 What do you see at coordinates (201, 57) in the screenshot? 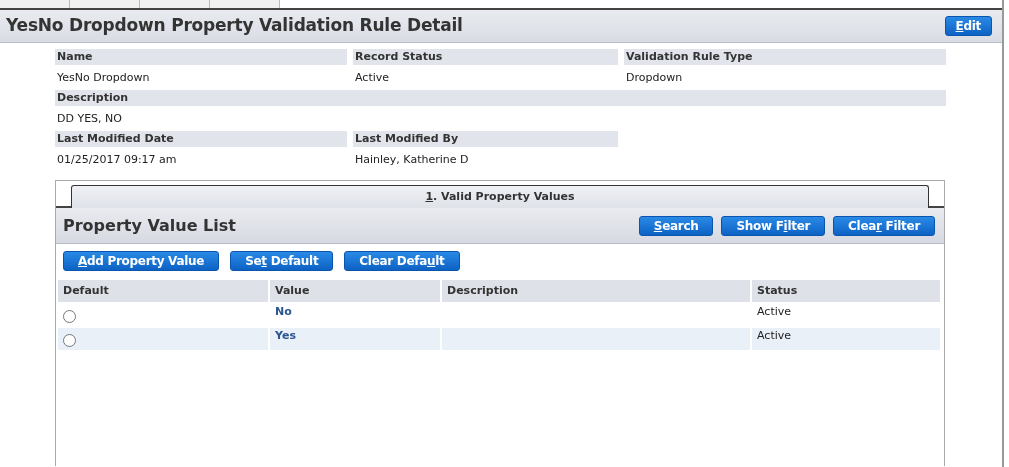
I see `field-label: Name` at bounding box center [201, 57].